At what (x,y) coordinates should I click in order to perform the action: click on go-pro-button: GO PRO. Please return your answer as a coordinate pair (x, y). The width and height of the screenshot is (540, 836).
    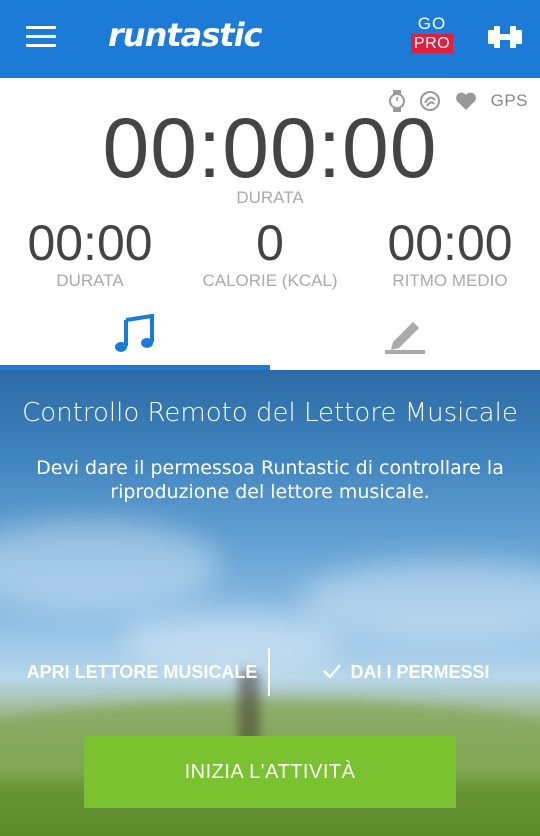
    Looking at the image, I should click on (432, 33).